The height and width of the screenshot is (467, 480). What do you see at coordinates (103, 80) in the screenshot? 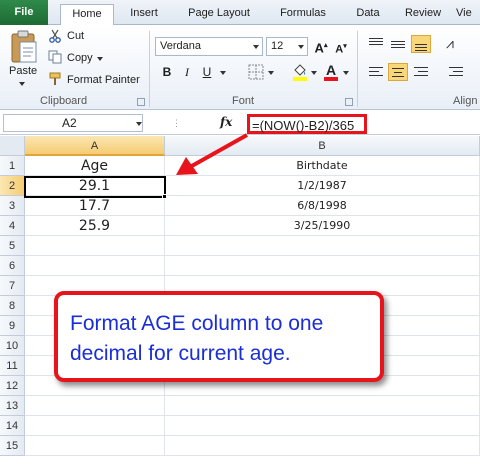
I see `format-painter-button: Format Painter` at bounding box center [103, 80].